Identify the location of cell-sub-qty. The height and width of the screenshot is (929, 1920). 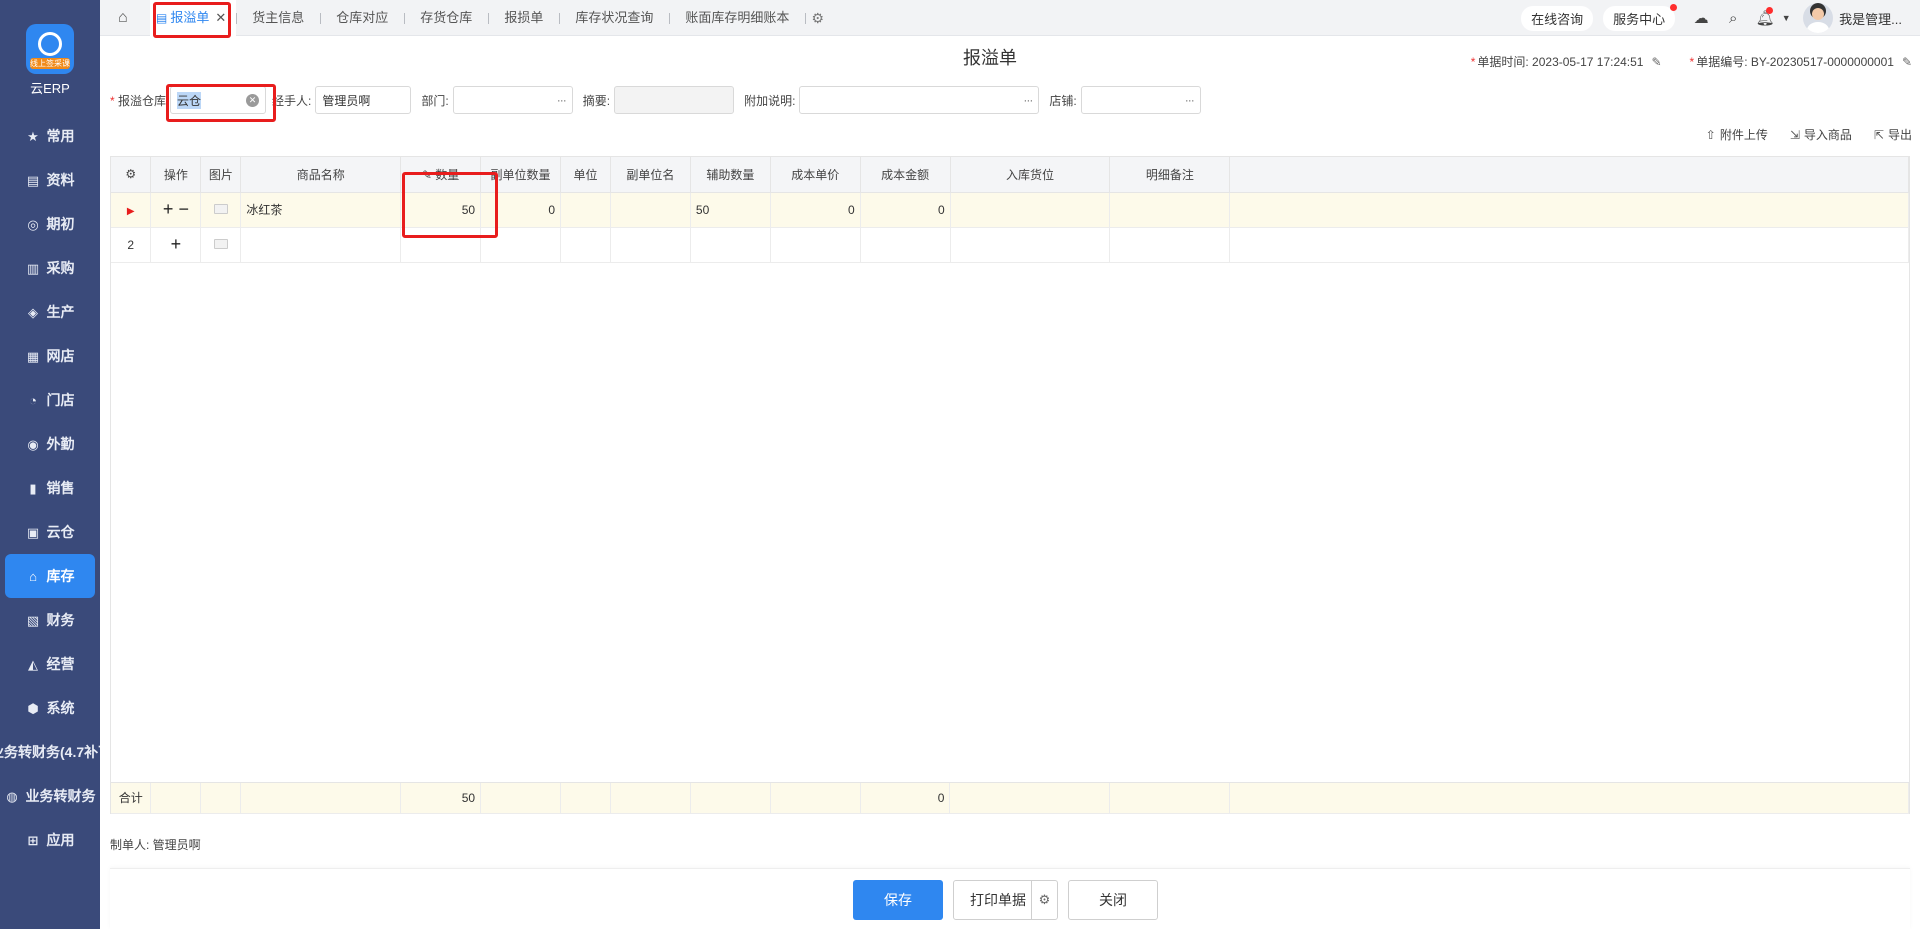
(521, 245).